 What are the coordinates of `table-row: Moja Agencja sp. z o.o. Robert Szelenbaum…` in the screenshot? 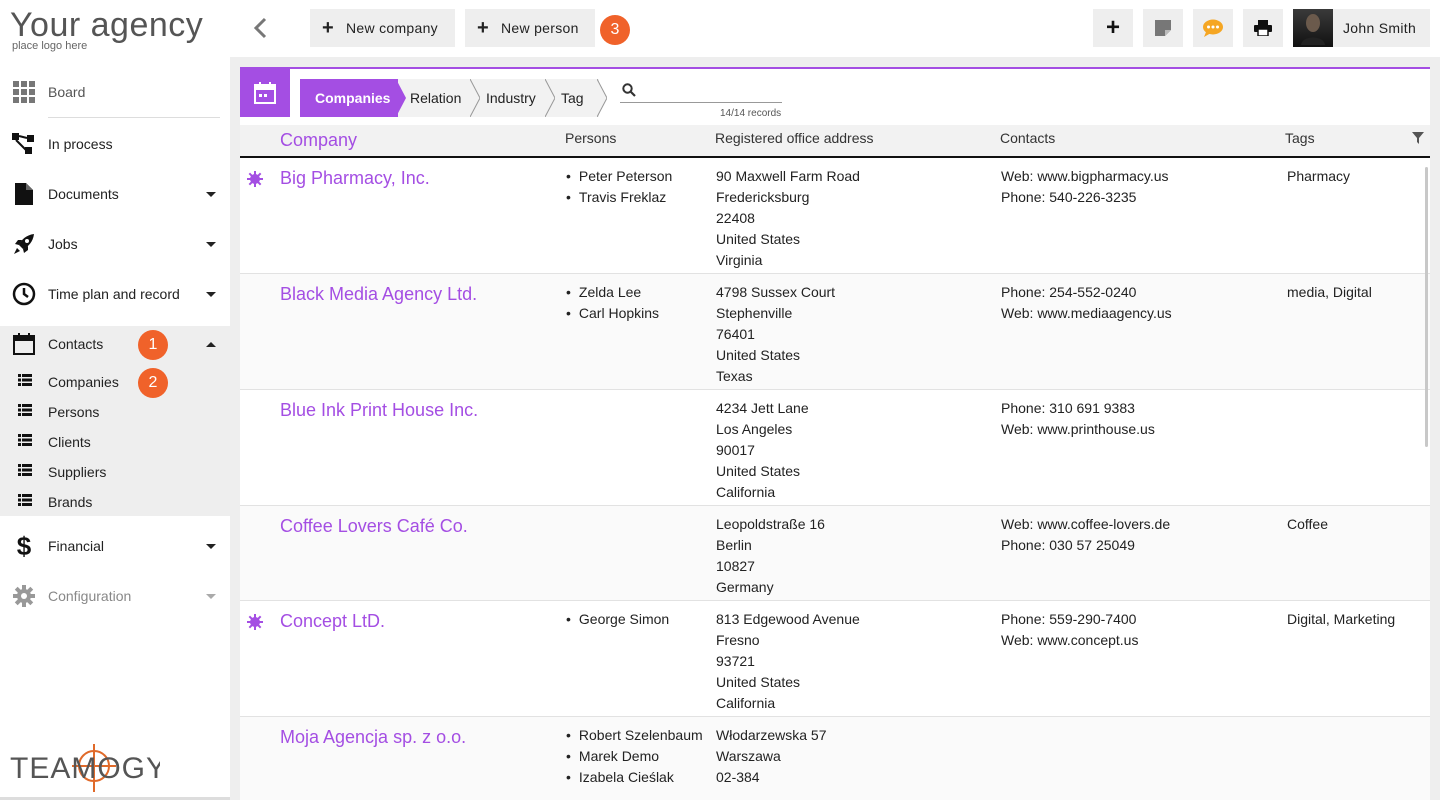 It's located at (835, 758).